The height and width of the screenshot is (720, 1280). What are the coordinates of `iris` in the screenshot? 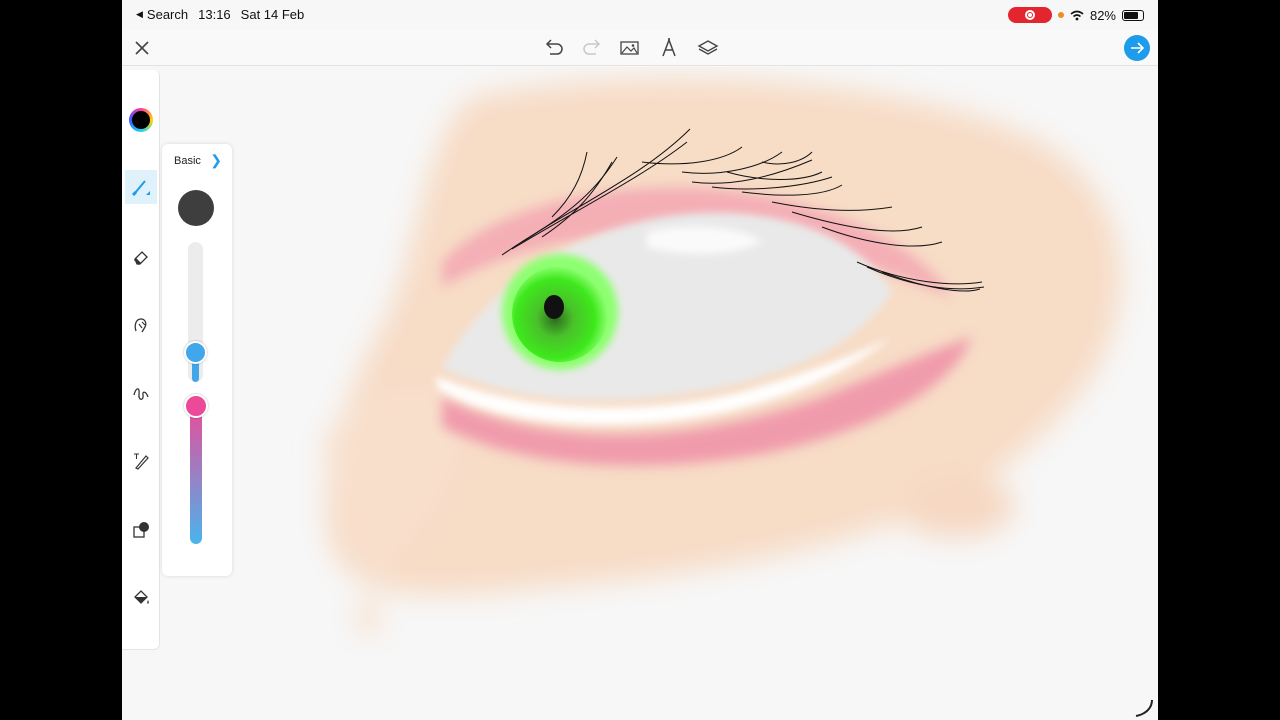 It's located at (560, 312).